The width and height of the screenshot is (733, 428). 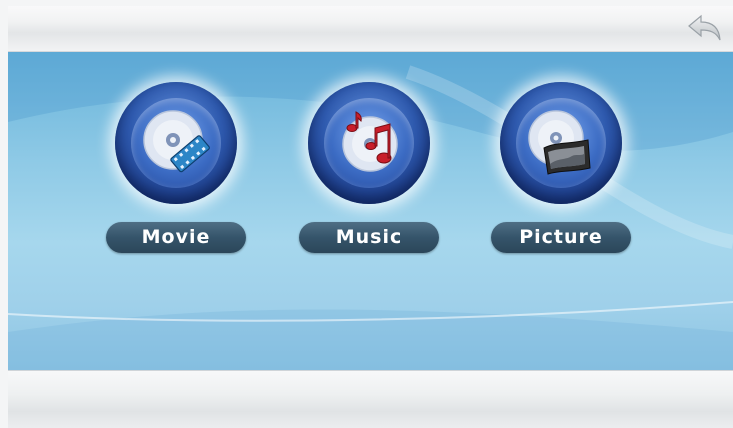 I want to click on top-bar, so click(x=370, y=29).